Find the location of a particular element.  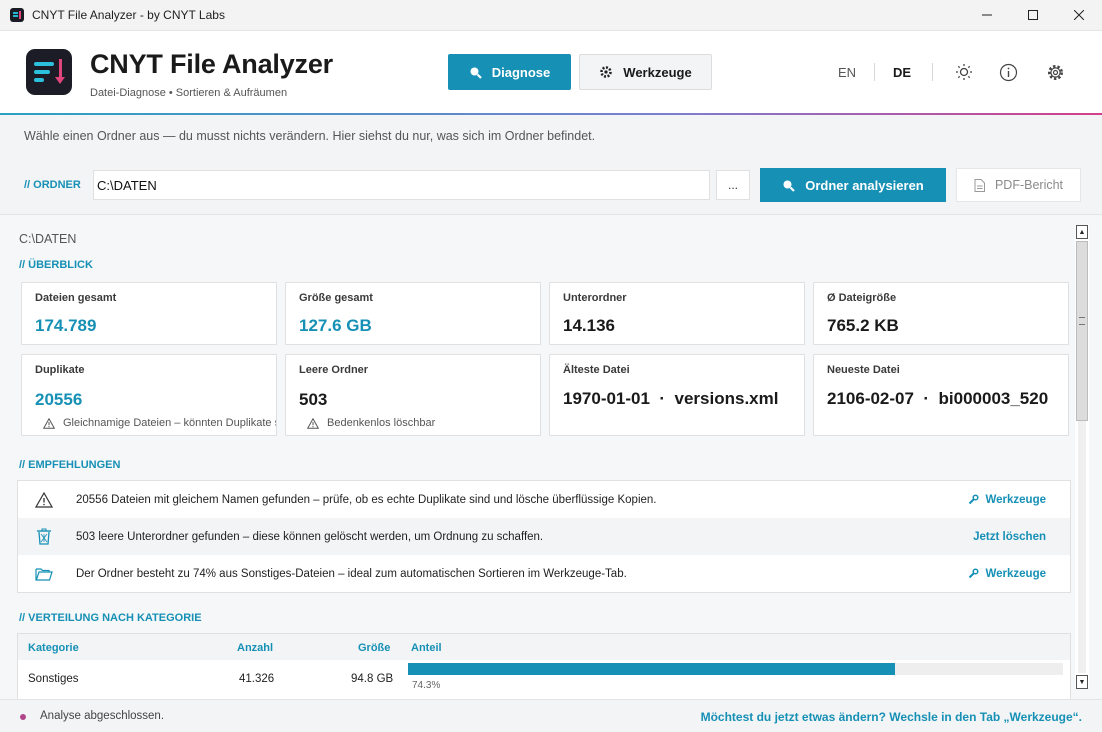

stat-label: Größe gesamt is located at coordinates (336, 298).